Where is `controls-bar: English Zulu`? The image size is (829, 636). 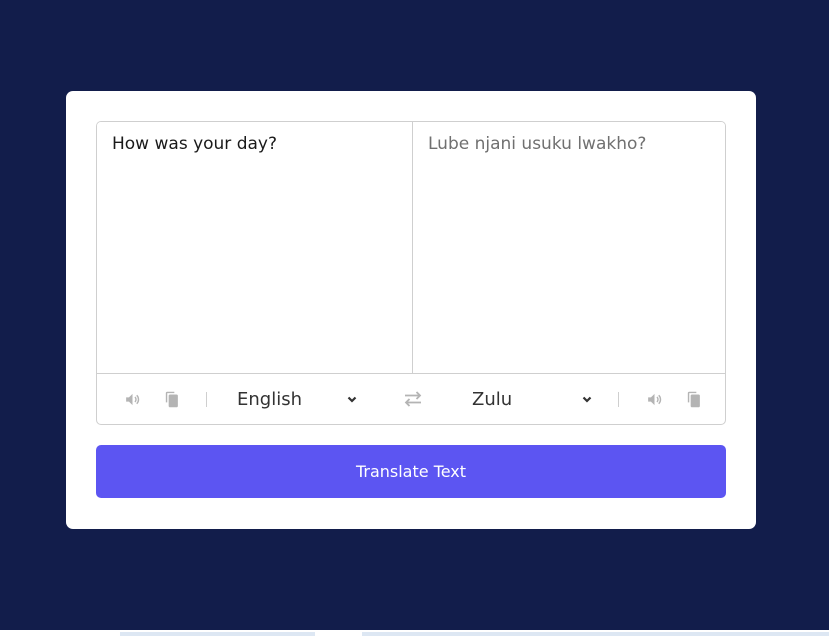 controls-bar: English Zulu is located at coordinates (411, 398).